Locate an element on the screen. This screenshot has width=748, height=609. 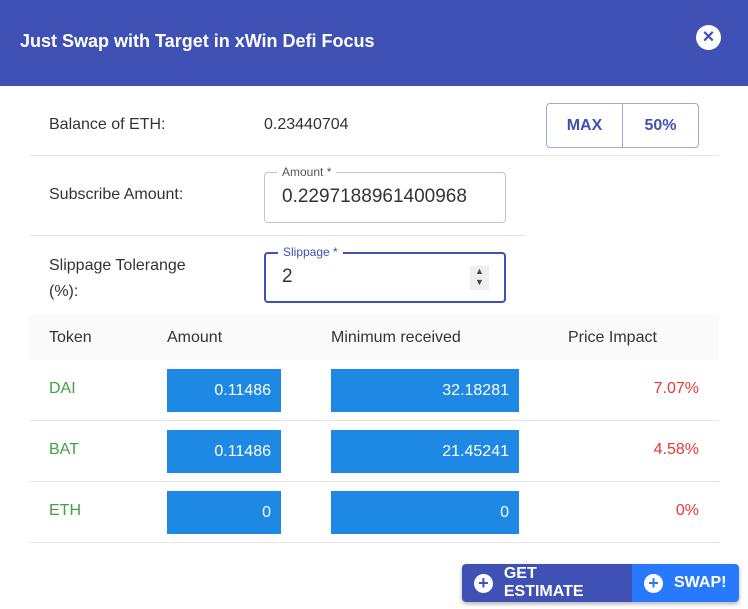
table-row: BAT 0.11486 21.45241 4.58% is located at coordinates (374, 451).